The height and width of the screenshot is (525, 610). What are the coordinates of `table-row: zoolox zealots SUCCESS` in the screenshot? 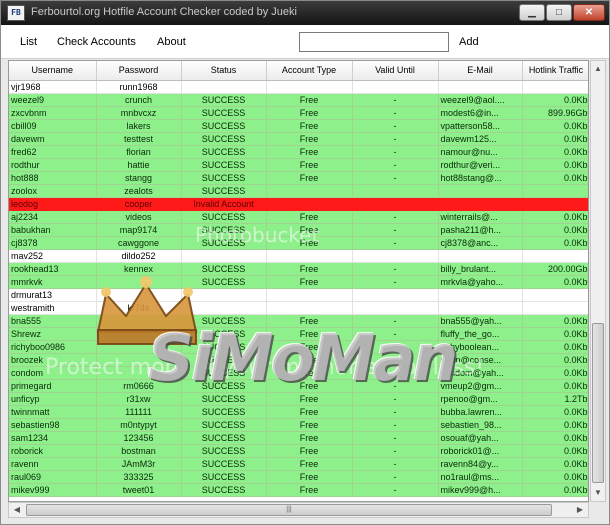 It's located at (298, 191).